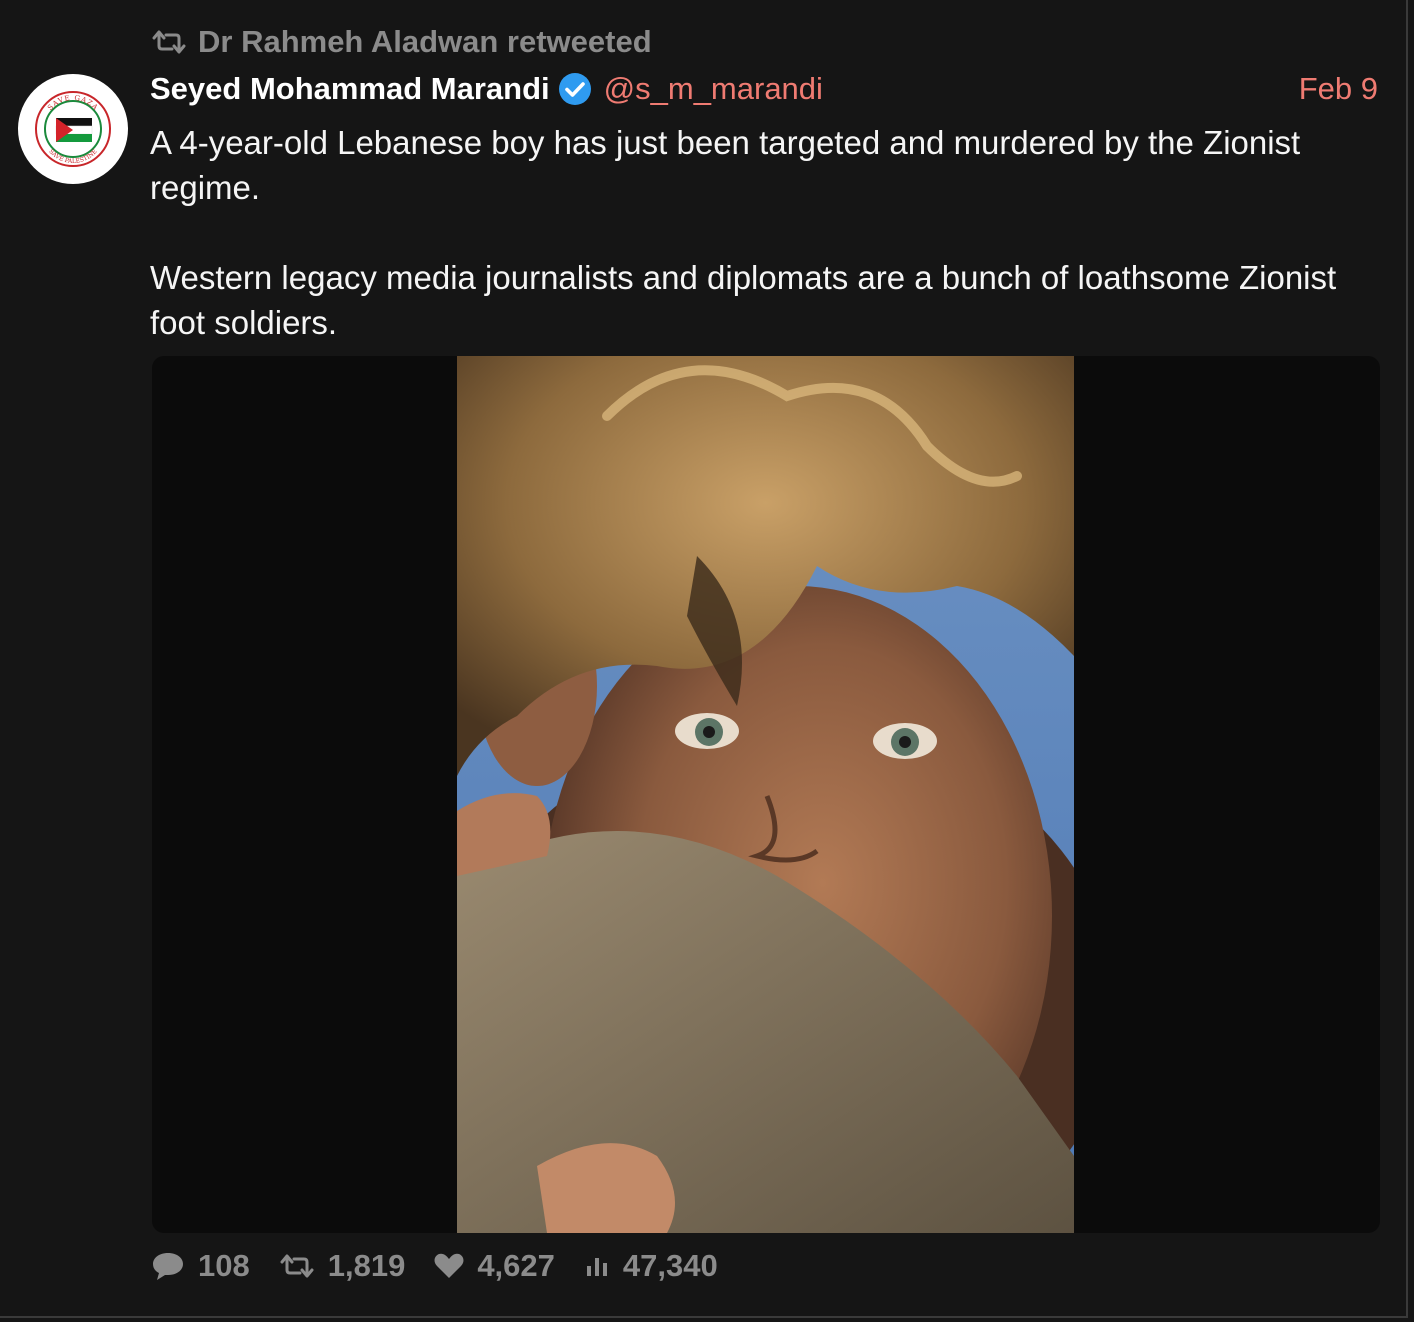 The image size is (1414, 1322). What do you see at coordinates (350, 89) in the screenshot?
I see `author-name: Seyed Mohammad Marandi` at bounding box center [350, 89].